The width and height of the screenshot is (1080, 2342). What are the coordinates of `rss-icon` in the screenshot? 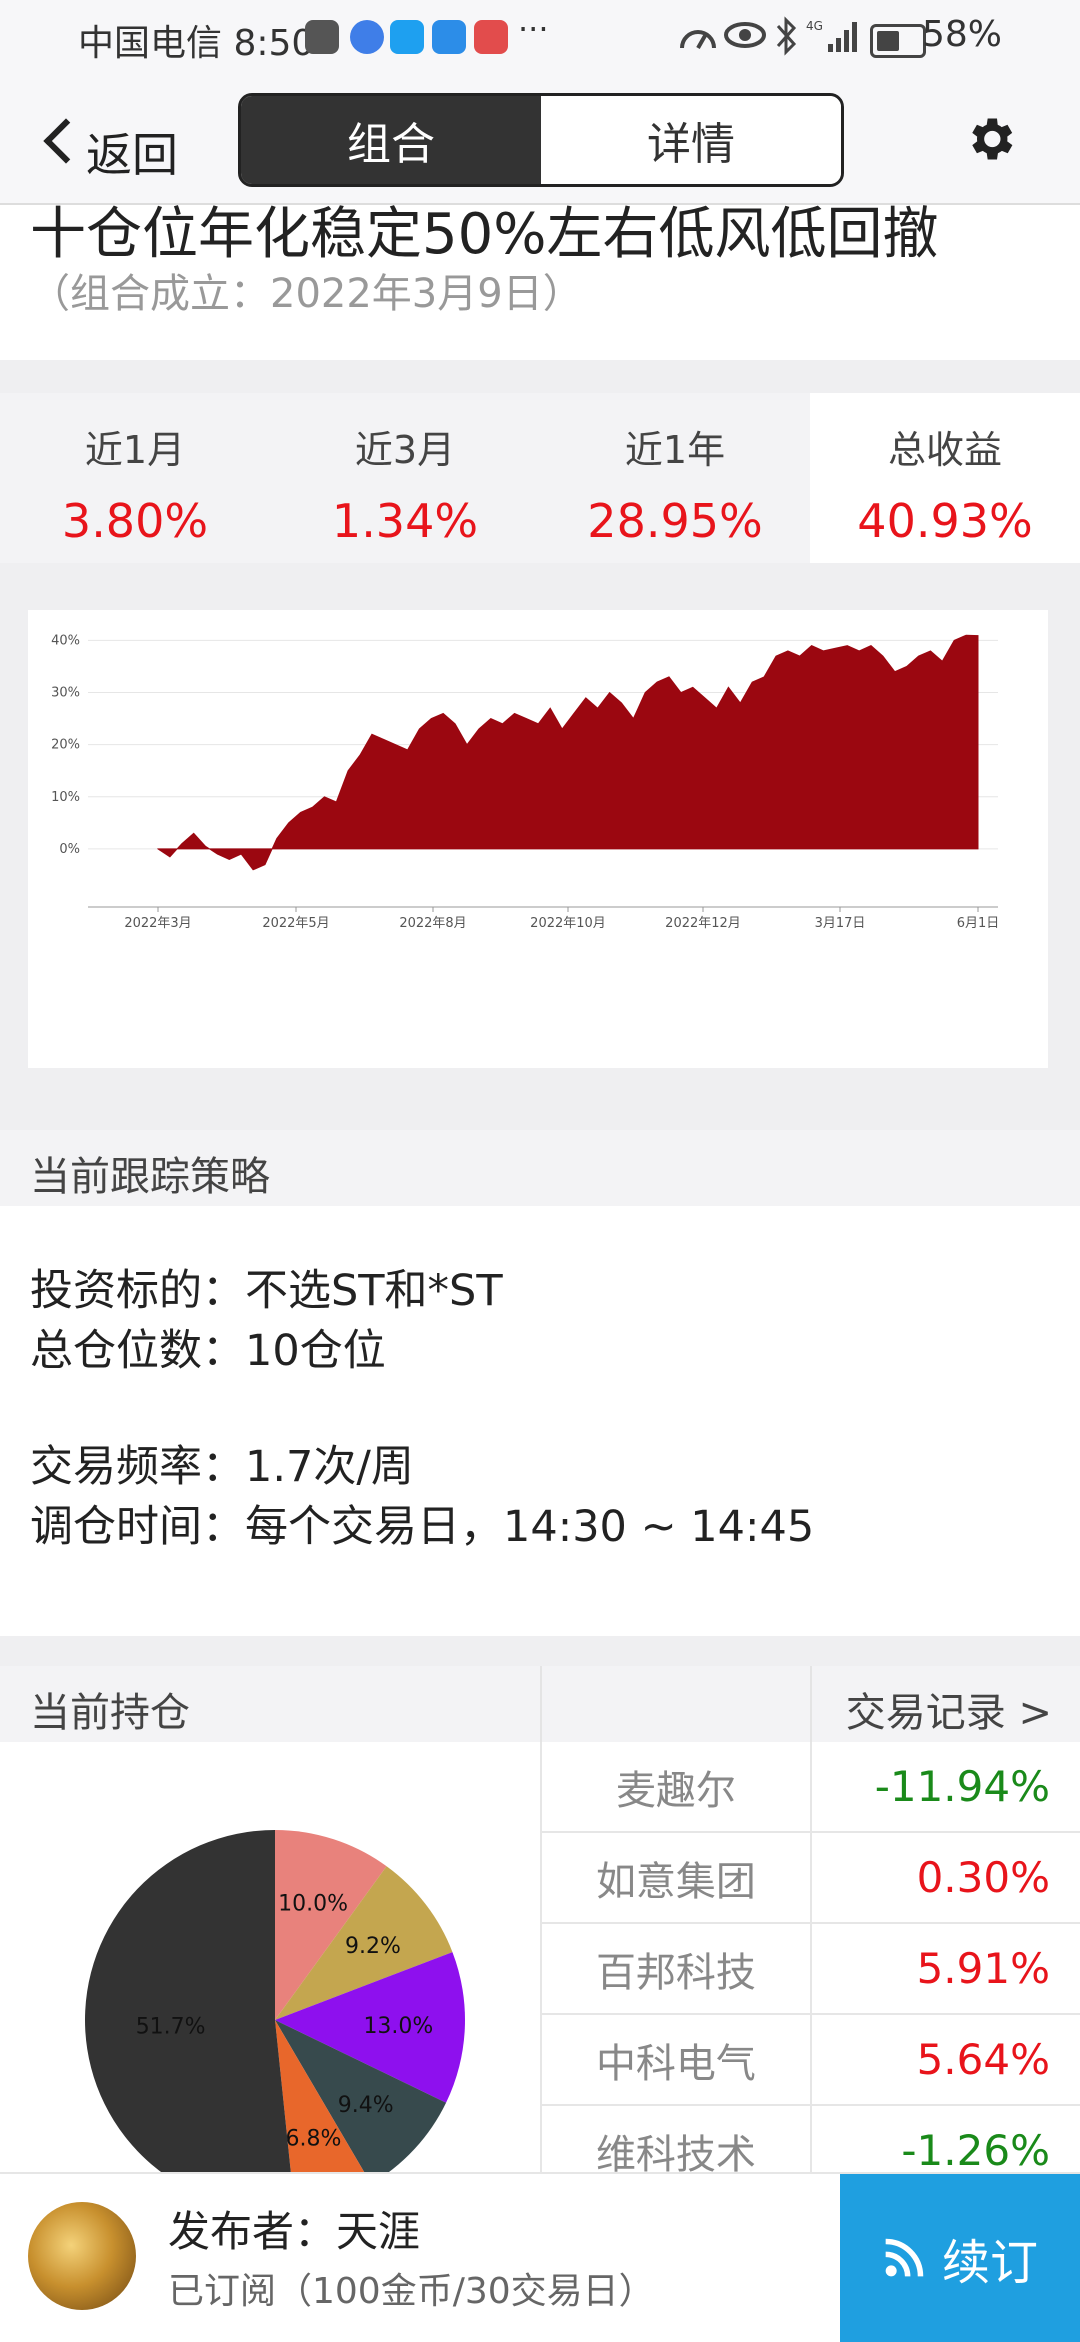 It's located at (904, 2257).